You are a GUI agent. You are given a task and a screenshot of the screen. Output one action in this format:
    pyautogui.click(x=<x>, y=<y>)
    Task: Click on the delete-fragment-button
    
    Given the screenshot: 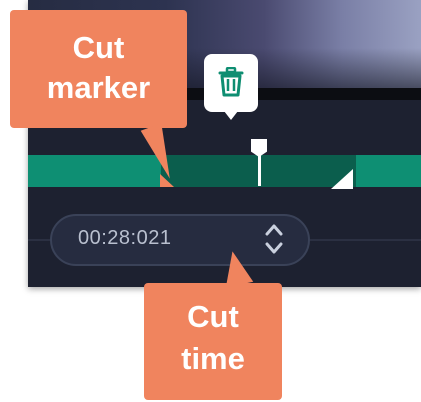 What is the action you would take?
    pyautogui.click(x=231, y=87)
    